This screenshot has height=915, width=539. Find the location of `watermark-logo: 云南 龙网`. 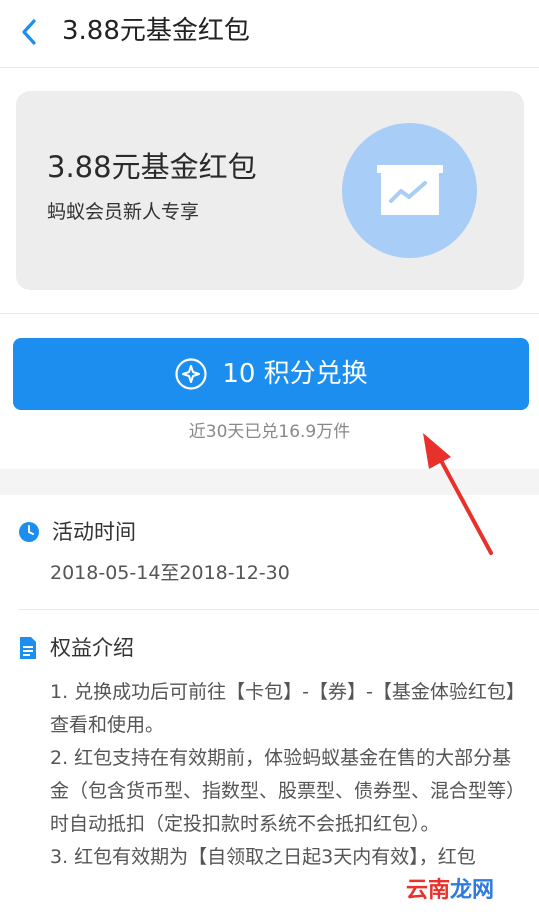

watermark-logo: 云南 龙网 is located at coordinates (450, 888).